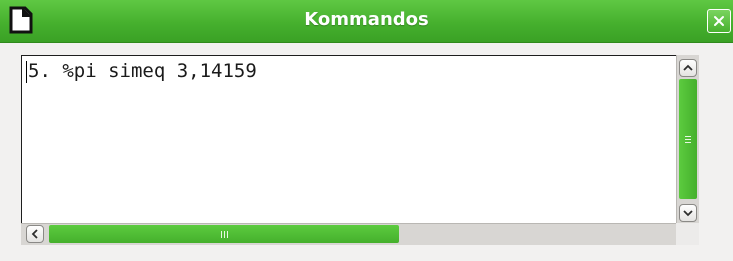  I want to click on scroll-up-button, so click(688, 68).